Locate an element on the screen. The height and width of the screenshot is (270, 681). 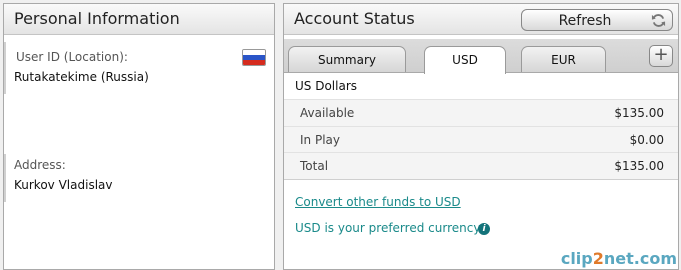
plus-icon: + is located at coordinates (661, 54).